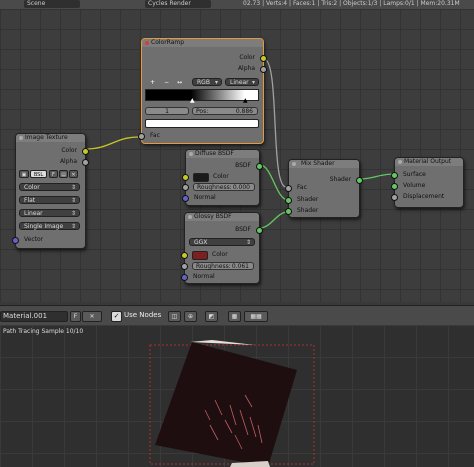 The width and height of the screenshot is (474, 467). What do you see at coordinates (141, 136) in the screenshot?
I see `colorramp-in-fac-socket` at bounding box center [141, 136].